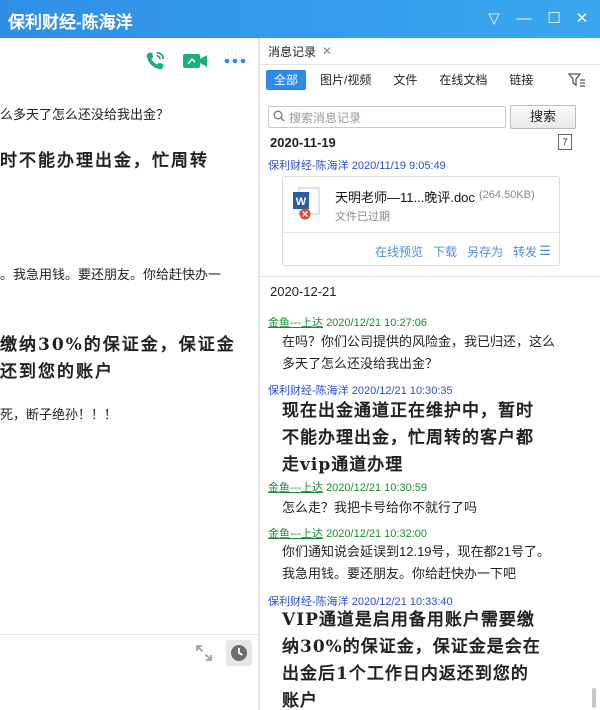 This screenshot has height=710, width=600. Describe the element at coordinates (408, 438) in the screenshot. I see `message-text: 现在出金通道正在维护中，暂时 不能办理出金，忙周转的客户都 走vip通道办理` at that location.